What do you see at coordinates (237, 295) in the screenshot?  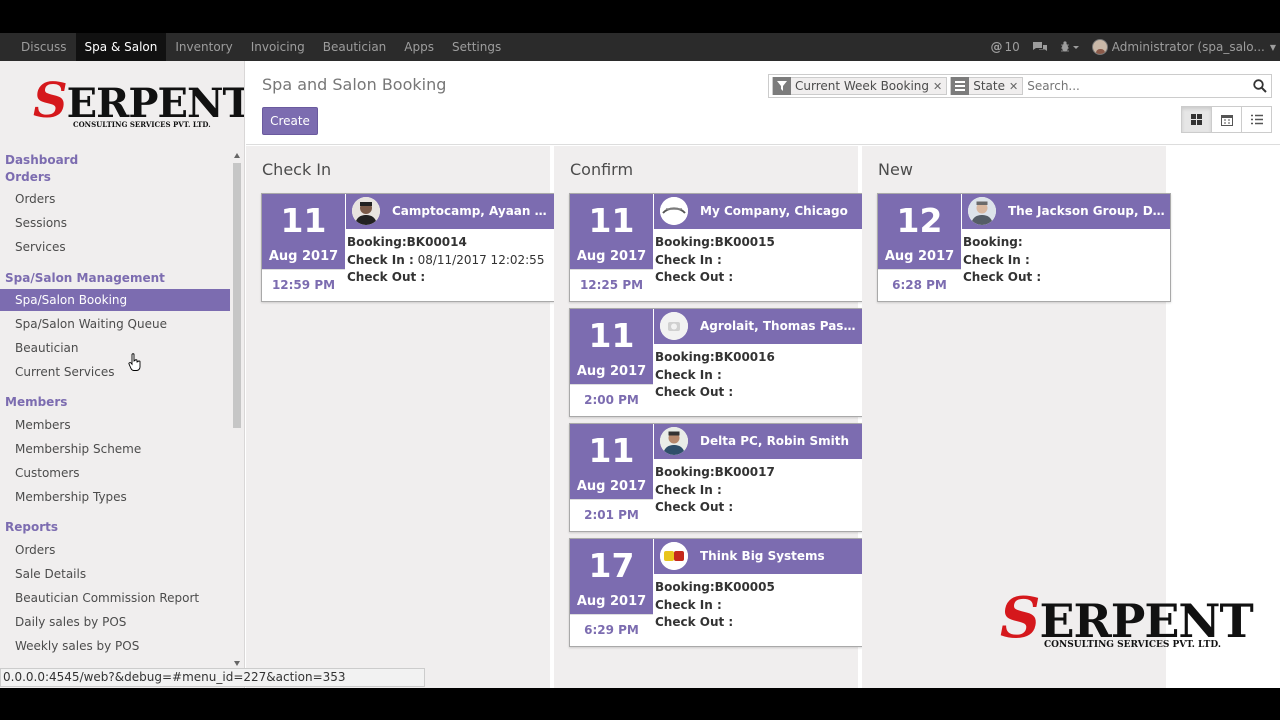 I see `scrollbar-thumb` at bounding box center [237, 295].